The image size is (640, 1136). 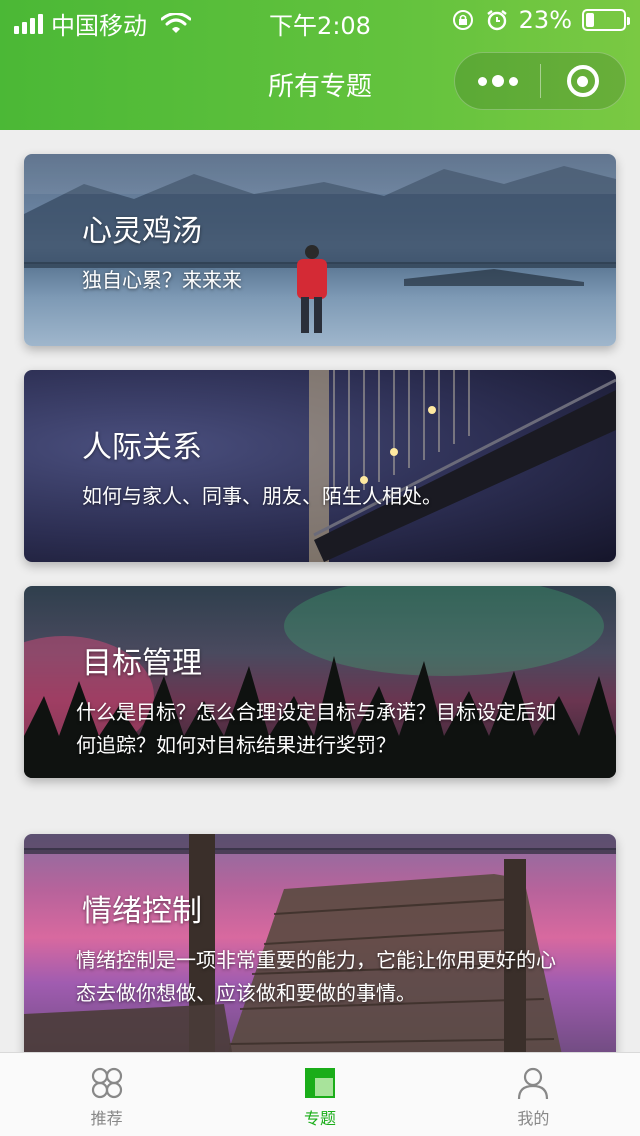 What do you see at coordinates (142, 663) in the screenshot?
I see `card-title: 目标管理` at bounding box center [142, 663].